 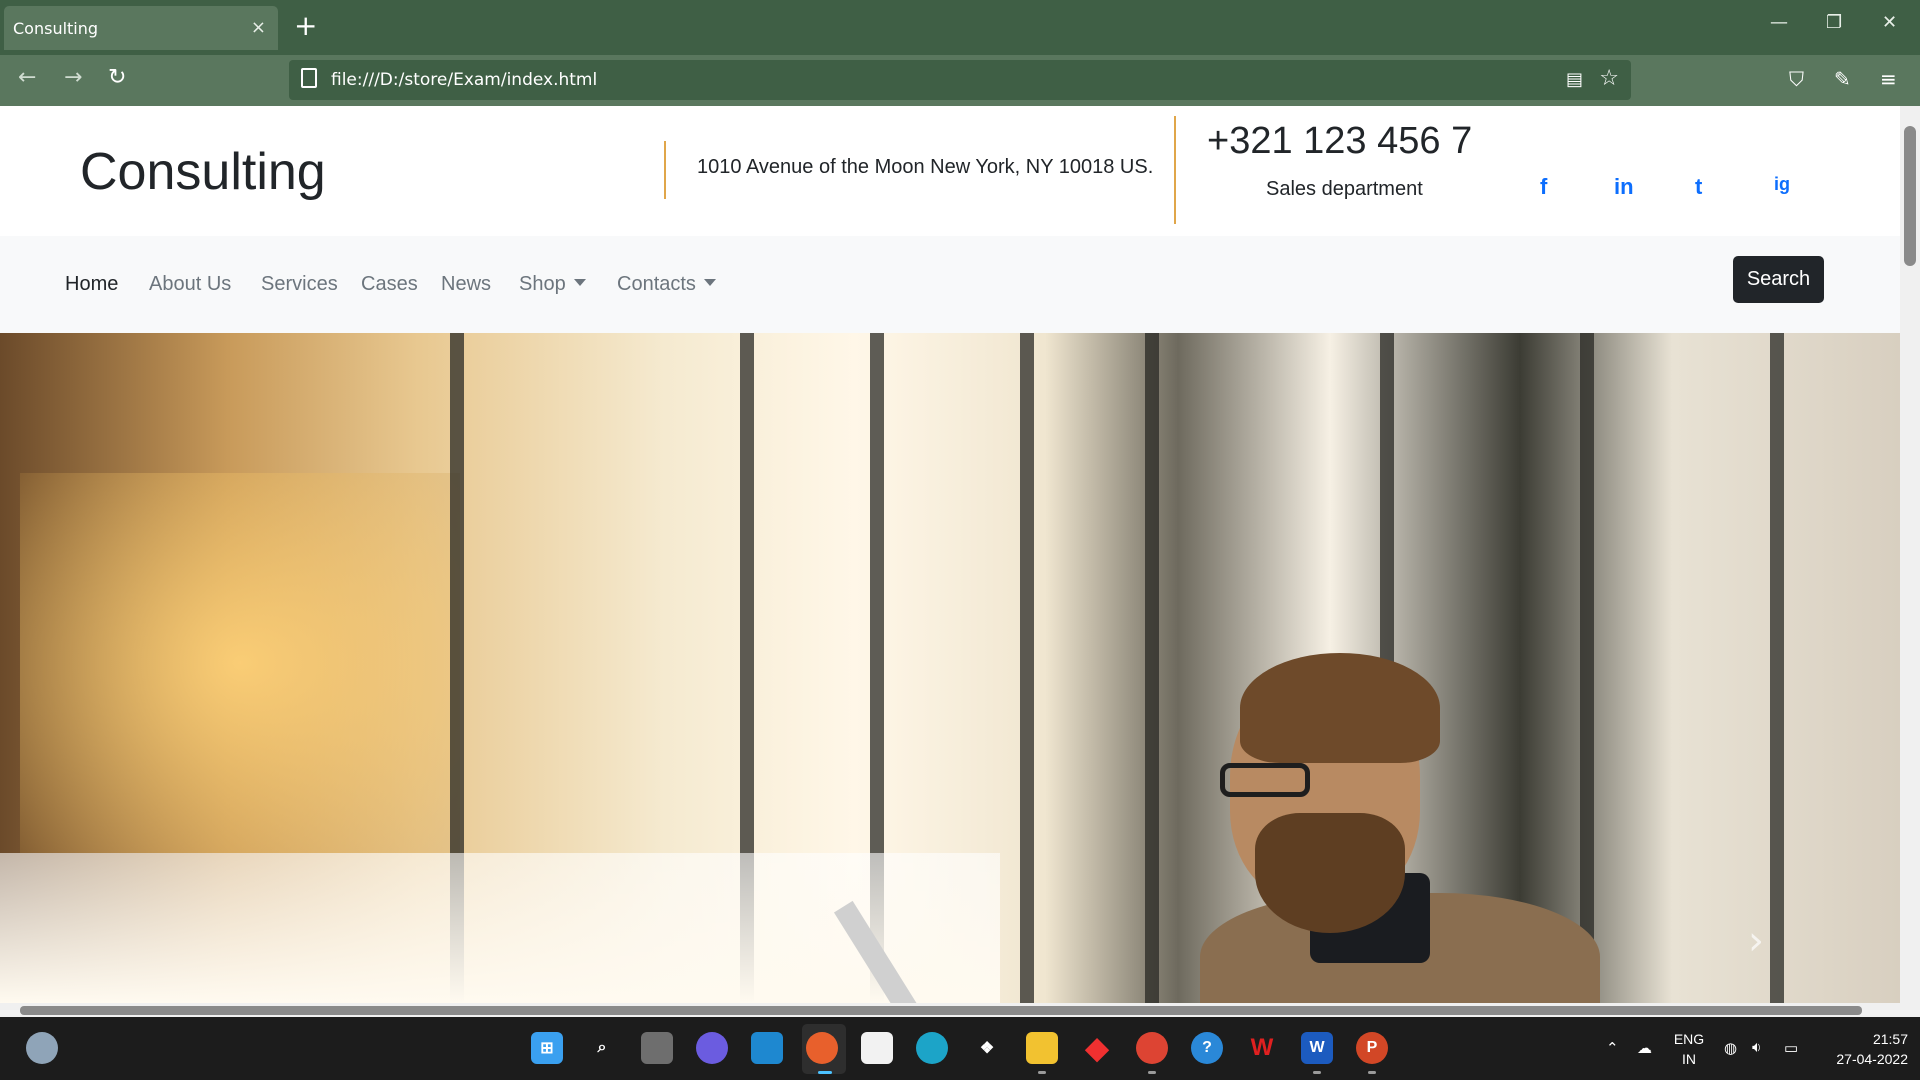 What do you see at coordinates (1317, 1048) in the screenshot?
I see `word-icon: W` at bounding box center [1317, 1048].